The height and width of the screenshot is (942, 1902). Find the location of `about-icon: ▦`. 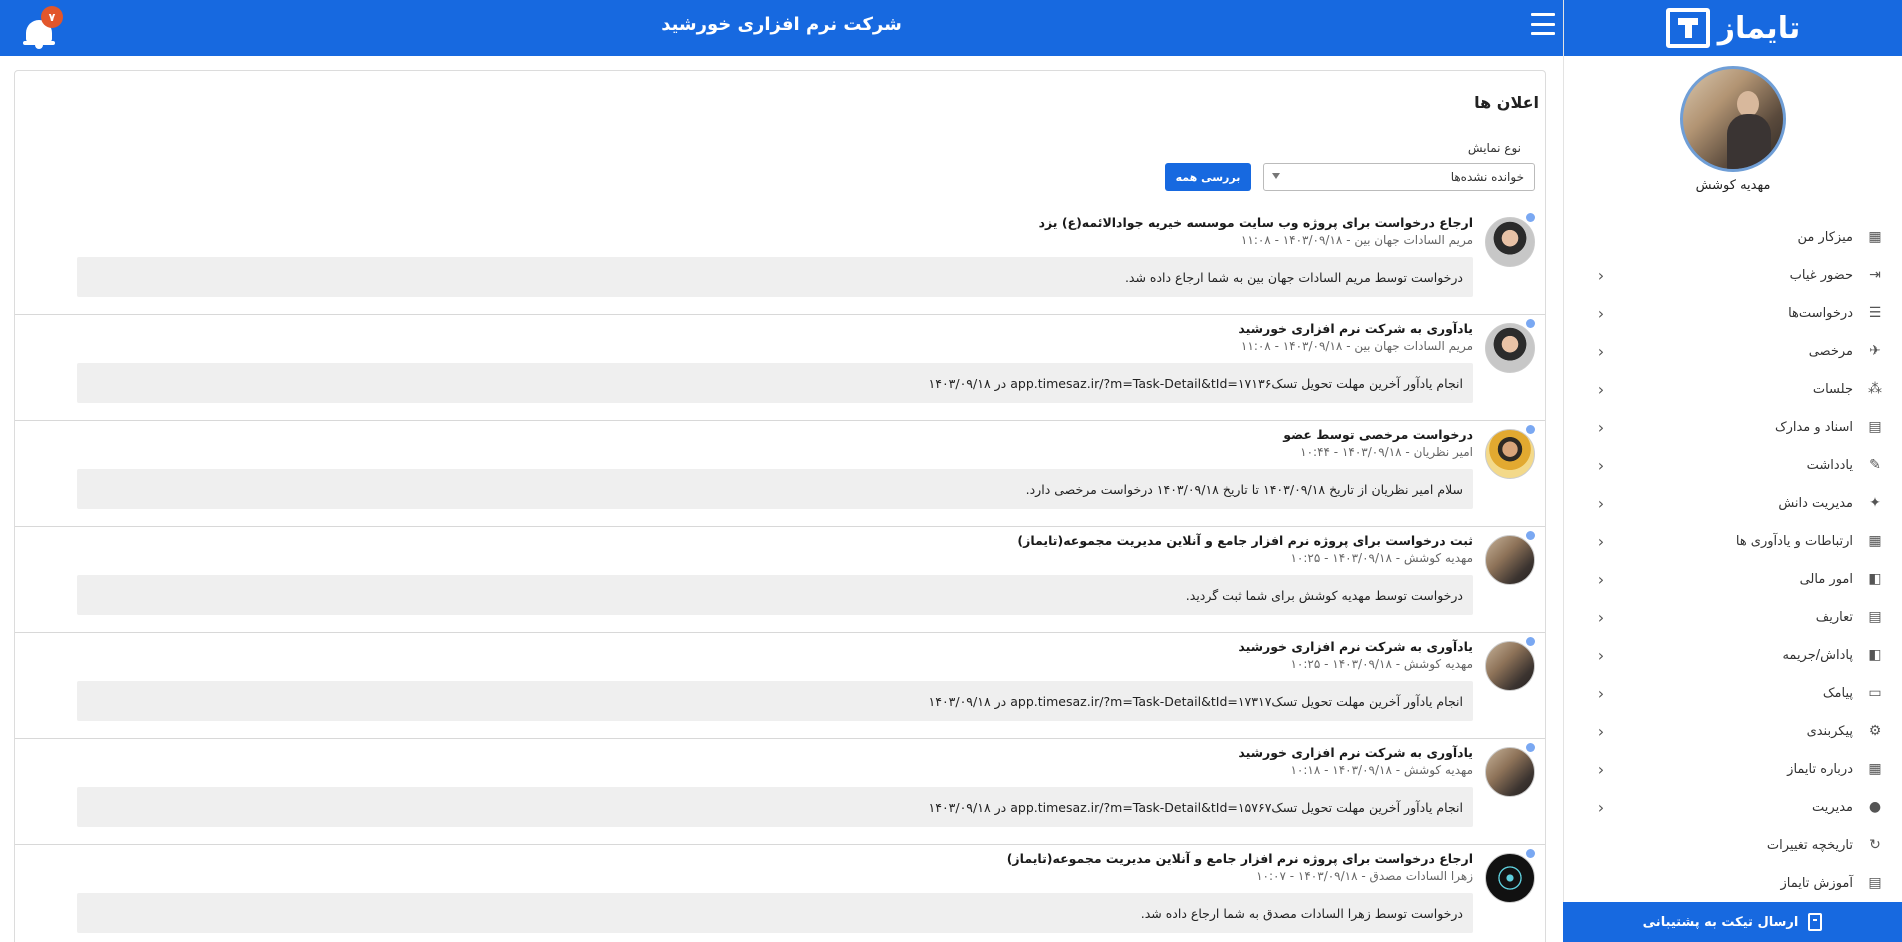

about-icon: ▦ is located at coordinates (1875, 769).